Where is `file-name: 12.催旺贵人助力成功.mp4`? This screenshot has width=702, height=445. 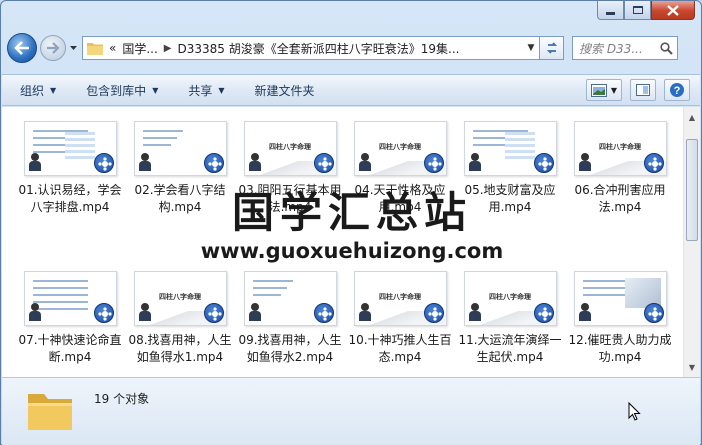
file-name: 12.催旺贵人助力成功.mp4 is located at coordinates (620, 348).